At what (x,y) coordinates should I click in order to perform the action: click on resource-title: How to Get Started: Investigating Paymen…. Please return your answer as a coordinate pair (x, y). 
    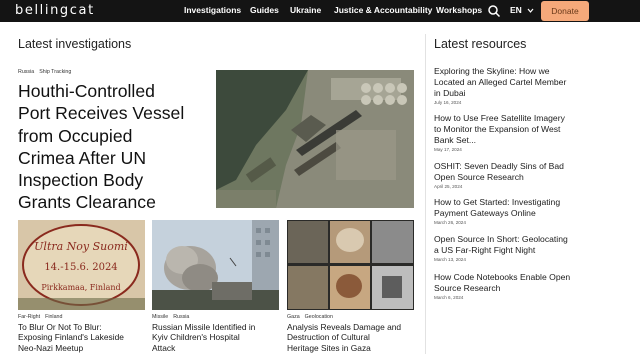
    Looking at the image, I should click on (497, 208).